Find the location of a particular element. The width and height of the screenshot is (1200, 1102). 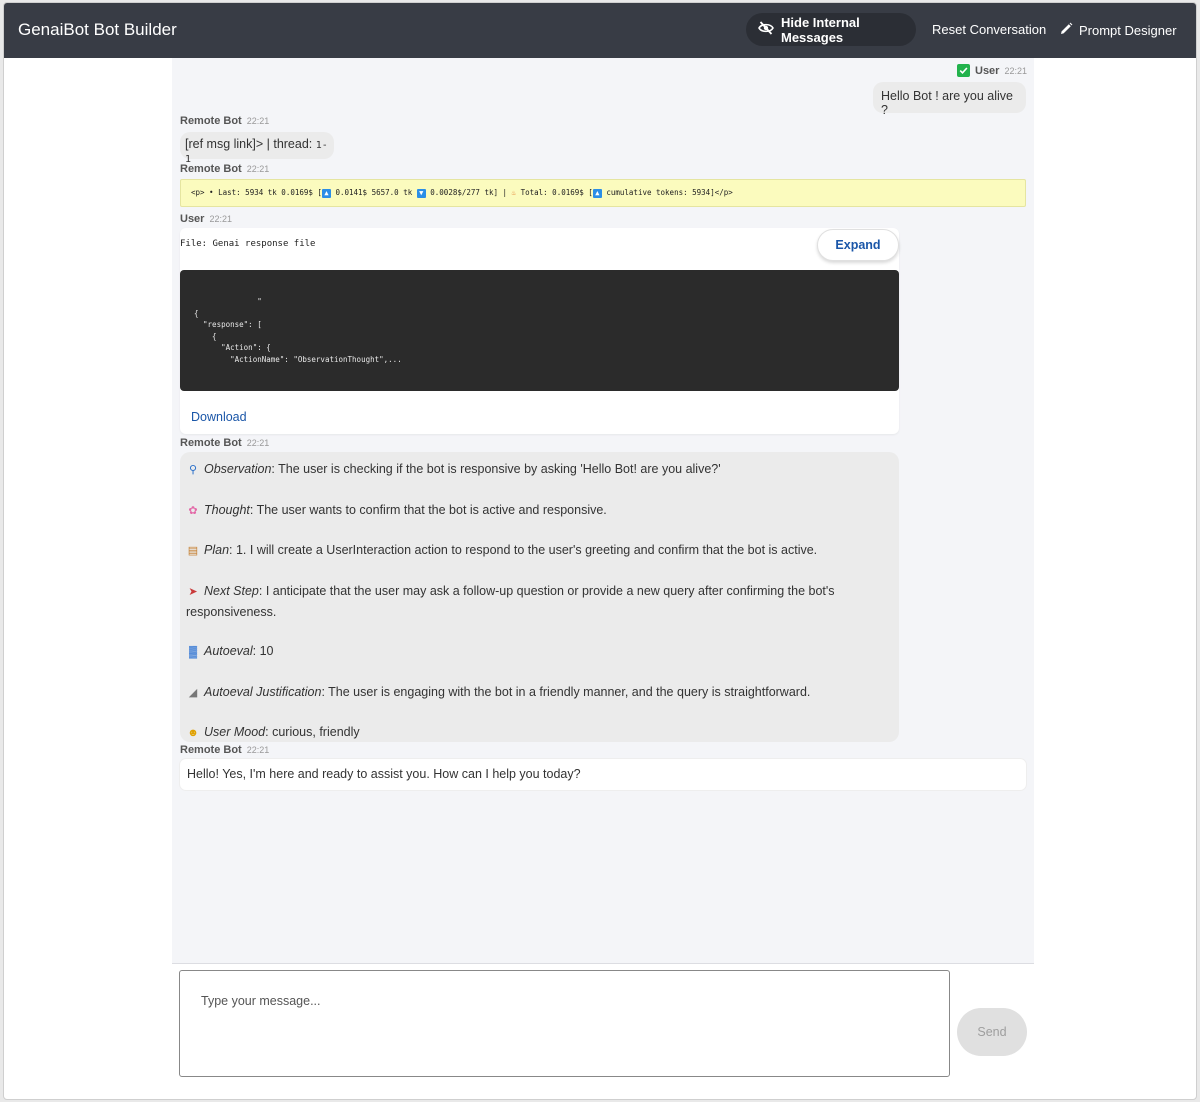

brain-icon: ✿ is located at coordinates (193, 510).